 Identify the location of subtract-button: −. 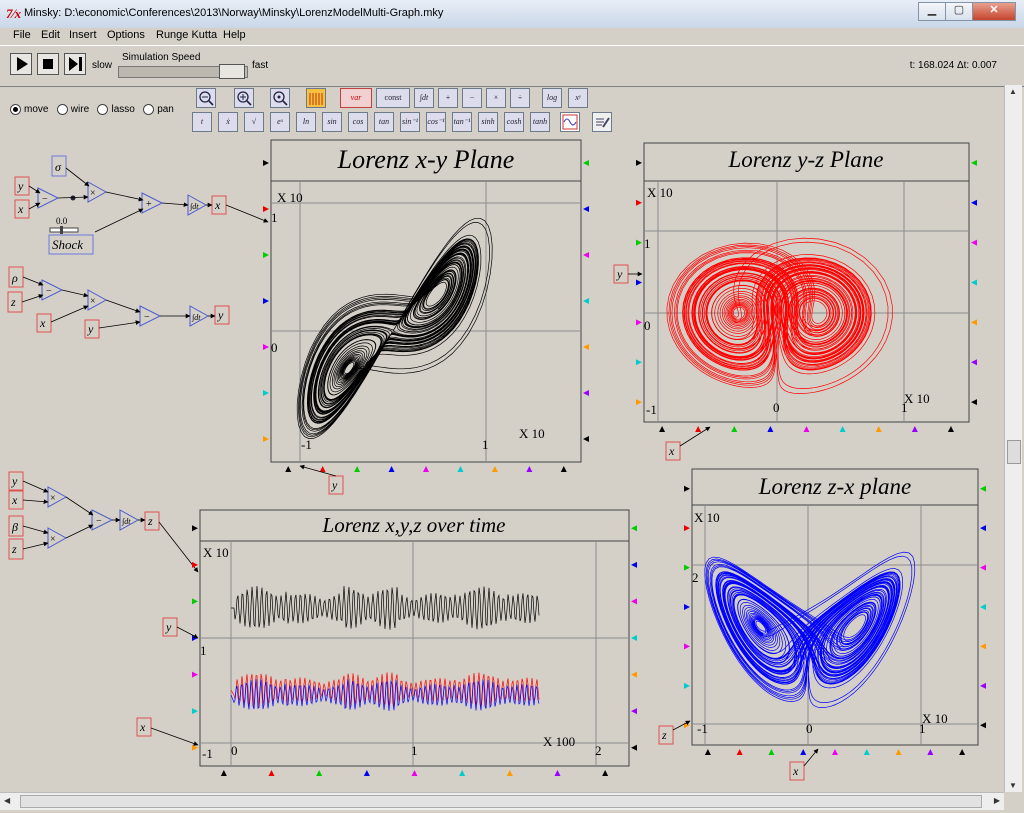
(472, 98).